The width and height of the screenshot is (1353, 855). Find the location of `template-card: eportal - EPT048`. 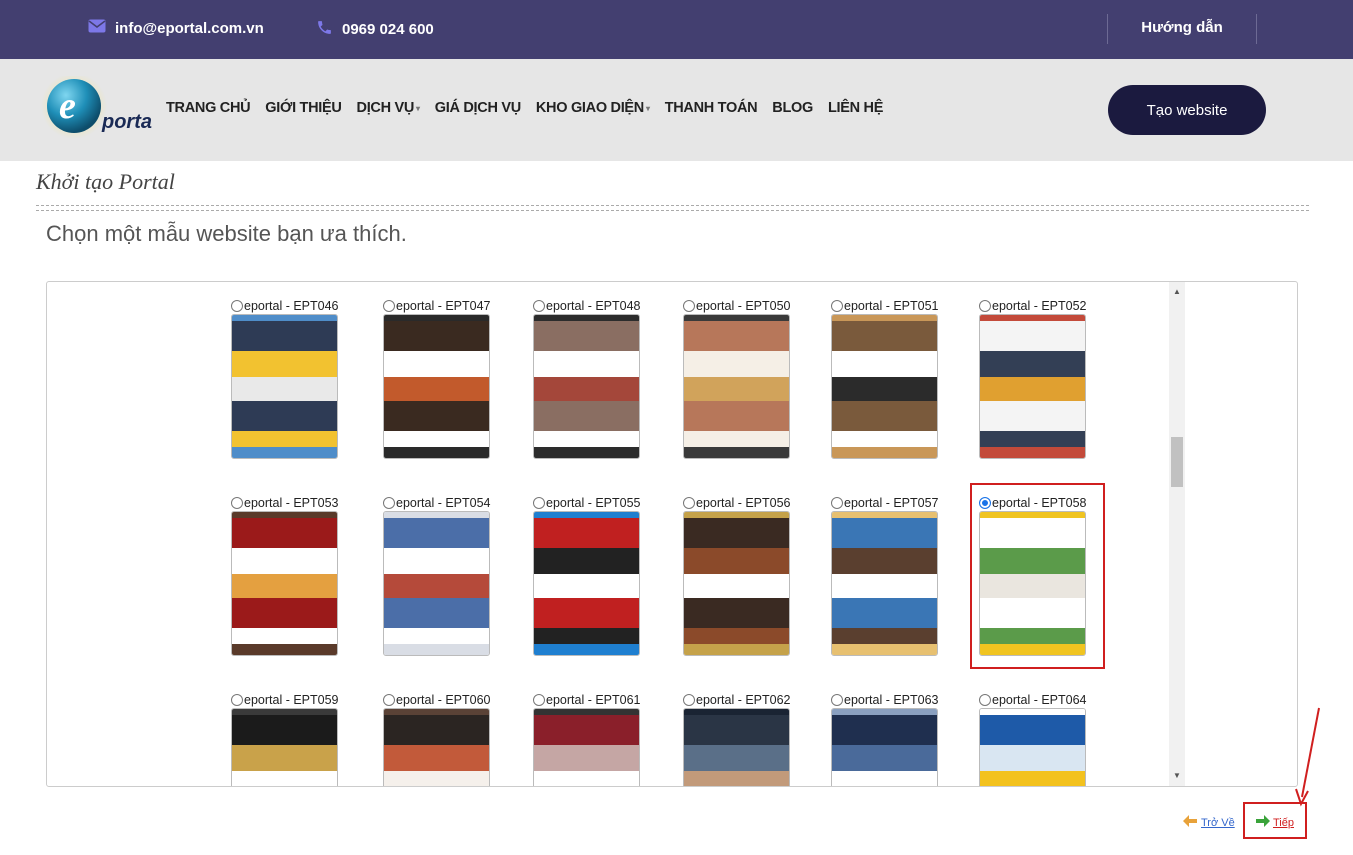

template-card: eportal - EPT048 is located at coordinates (589, 379).